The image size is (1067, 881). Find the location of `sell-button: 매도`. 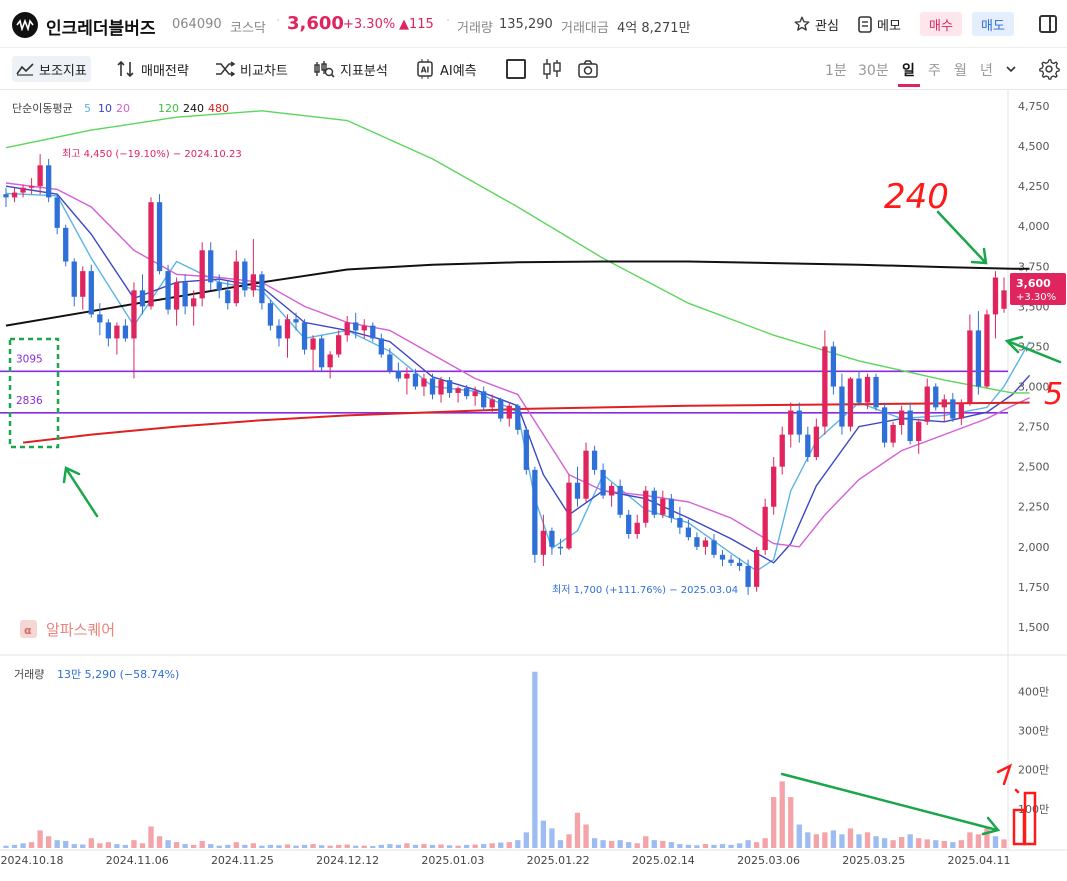

sell-button: 매도 is located at coordinates (993, 24).